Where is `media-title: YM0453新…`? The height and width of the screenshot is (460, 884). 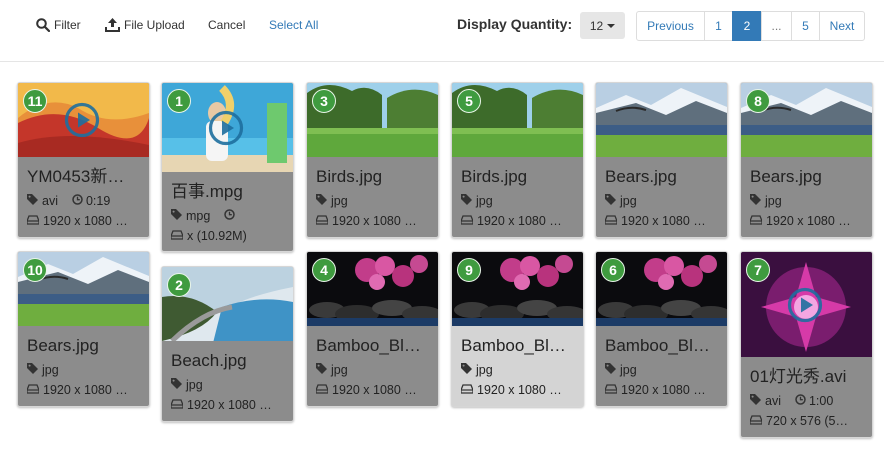
media-title: YM0453新… is located at coordinates (76, 176).